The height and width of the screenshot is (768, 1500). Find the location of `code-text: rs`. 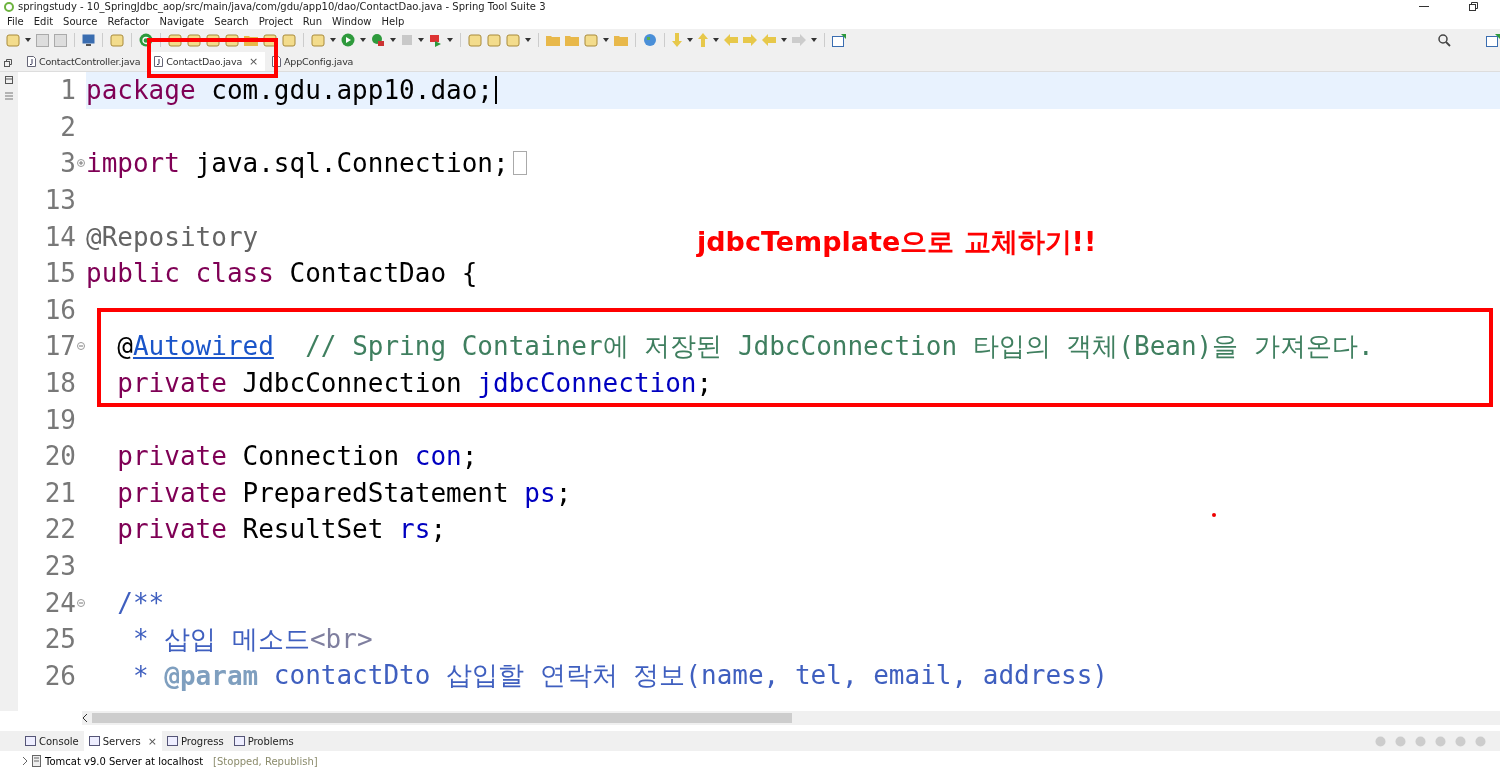

code-text: rs is located at coordinates (415, 529).